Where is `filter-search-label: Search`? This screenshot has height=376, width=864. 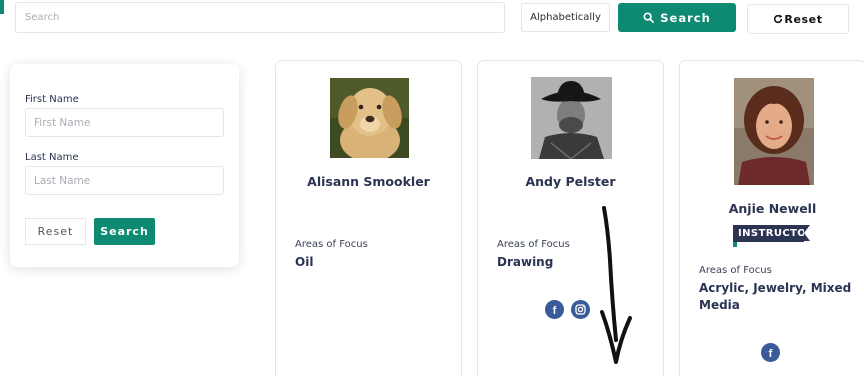 filter-search-label: Search is located at coordinates (124, 231).